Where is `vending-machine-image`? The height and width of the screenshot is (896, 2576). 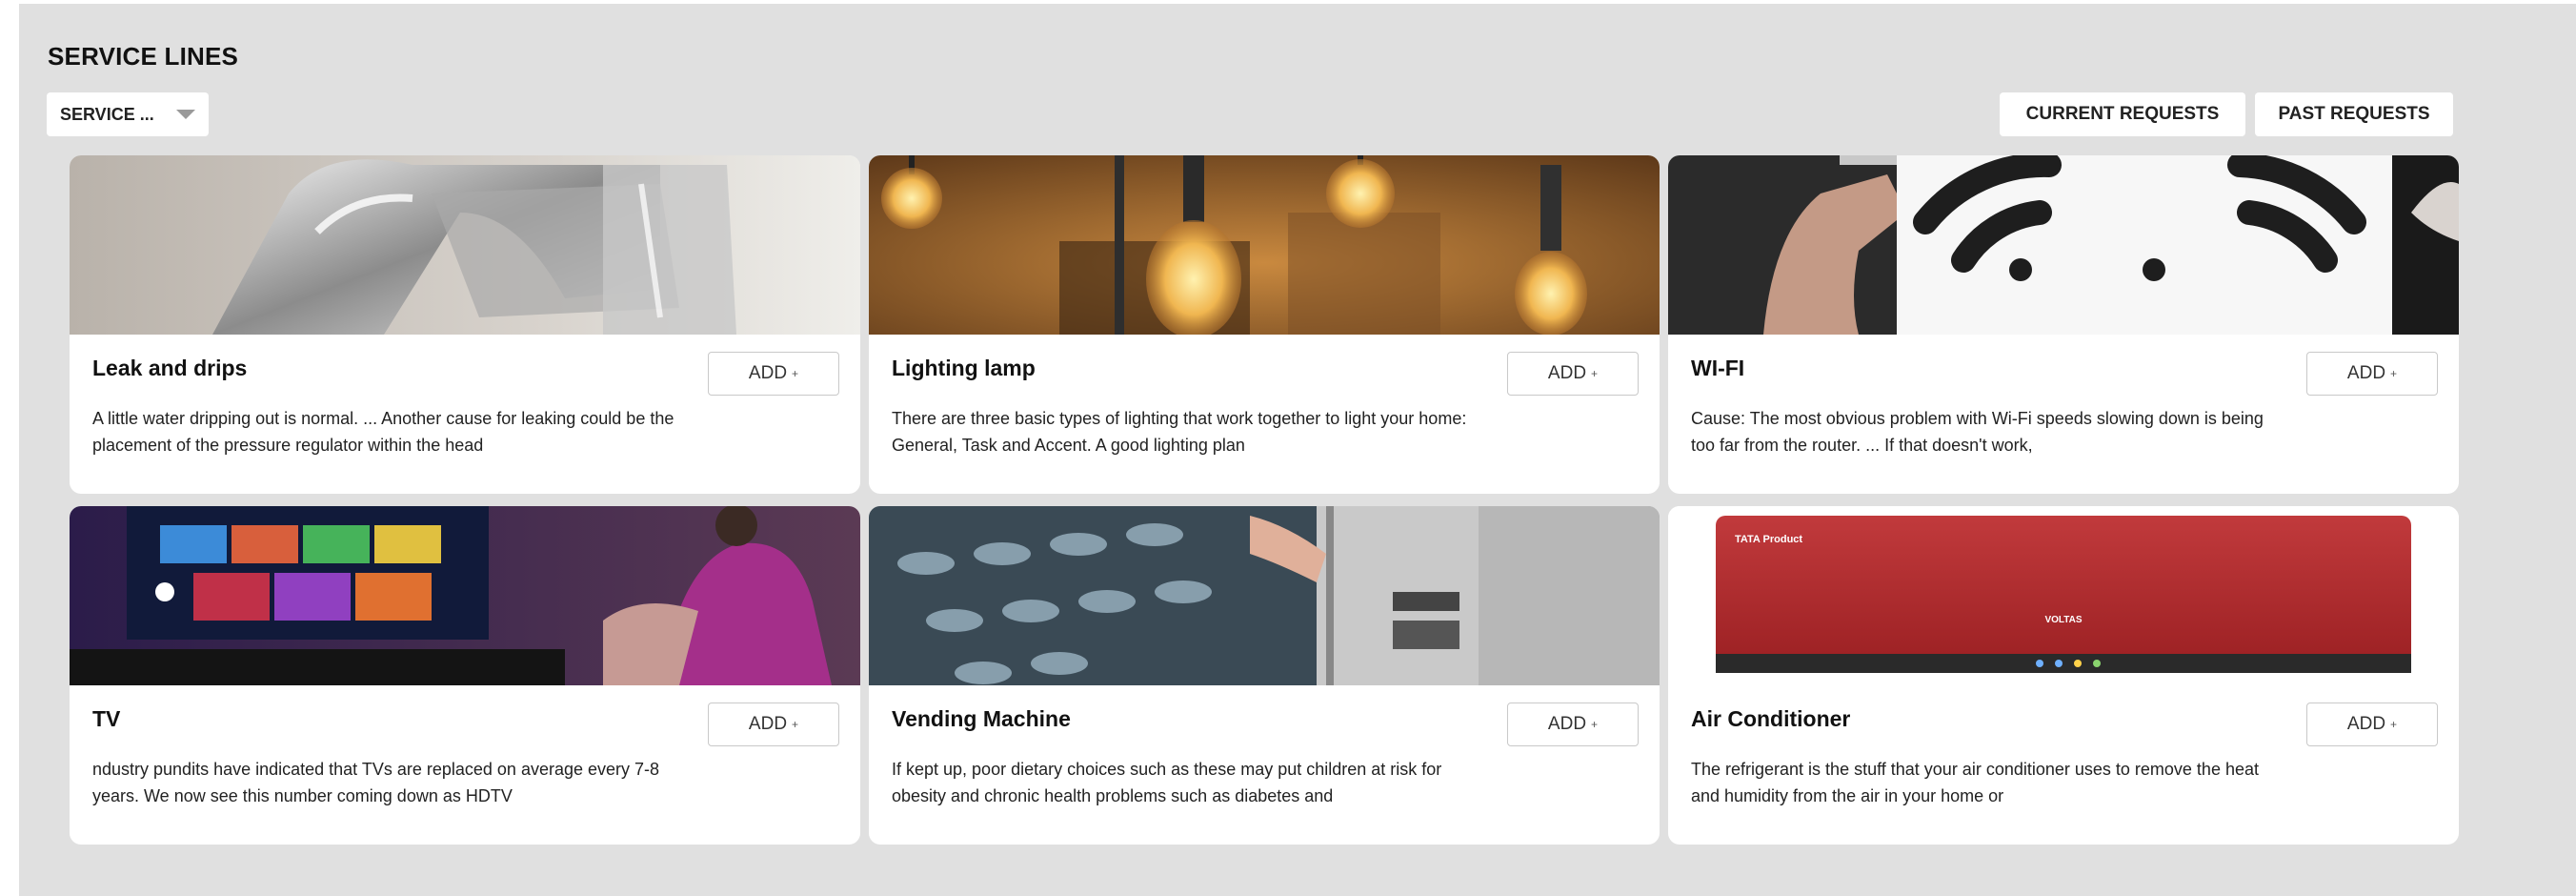 vending-machine-image is located at coordinates (1265, 595).